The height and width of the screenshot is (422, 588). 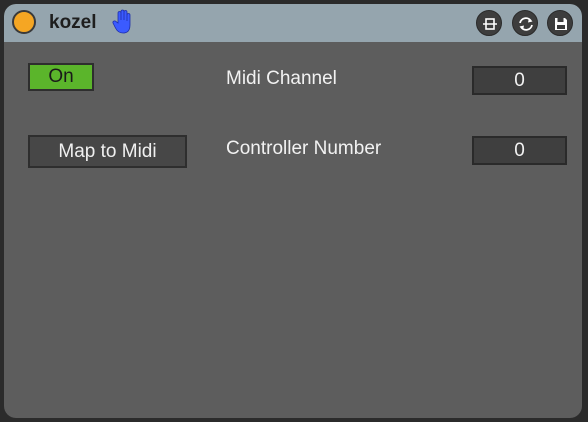 I want to click on replace-button, so click(x=525, y=23).